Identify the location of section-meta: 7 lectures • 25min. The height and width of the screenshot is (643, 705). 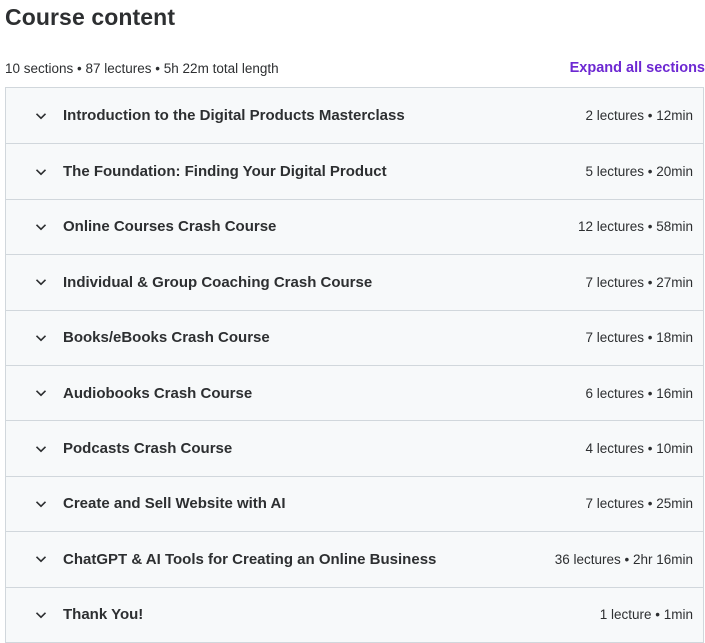
(639, 504).